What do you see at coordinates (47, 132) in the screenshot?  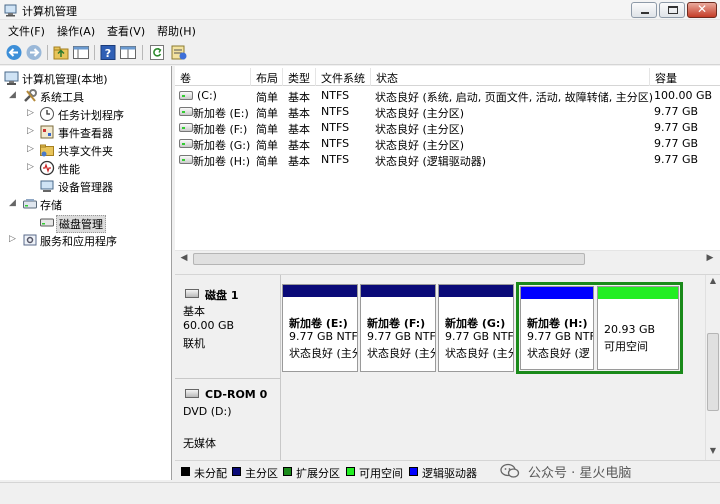 I see `event-viewer-icon` at bounding box center [47, 132].